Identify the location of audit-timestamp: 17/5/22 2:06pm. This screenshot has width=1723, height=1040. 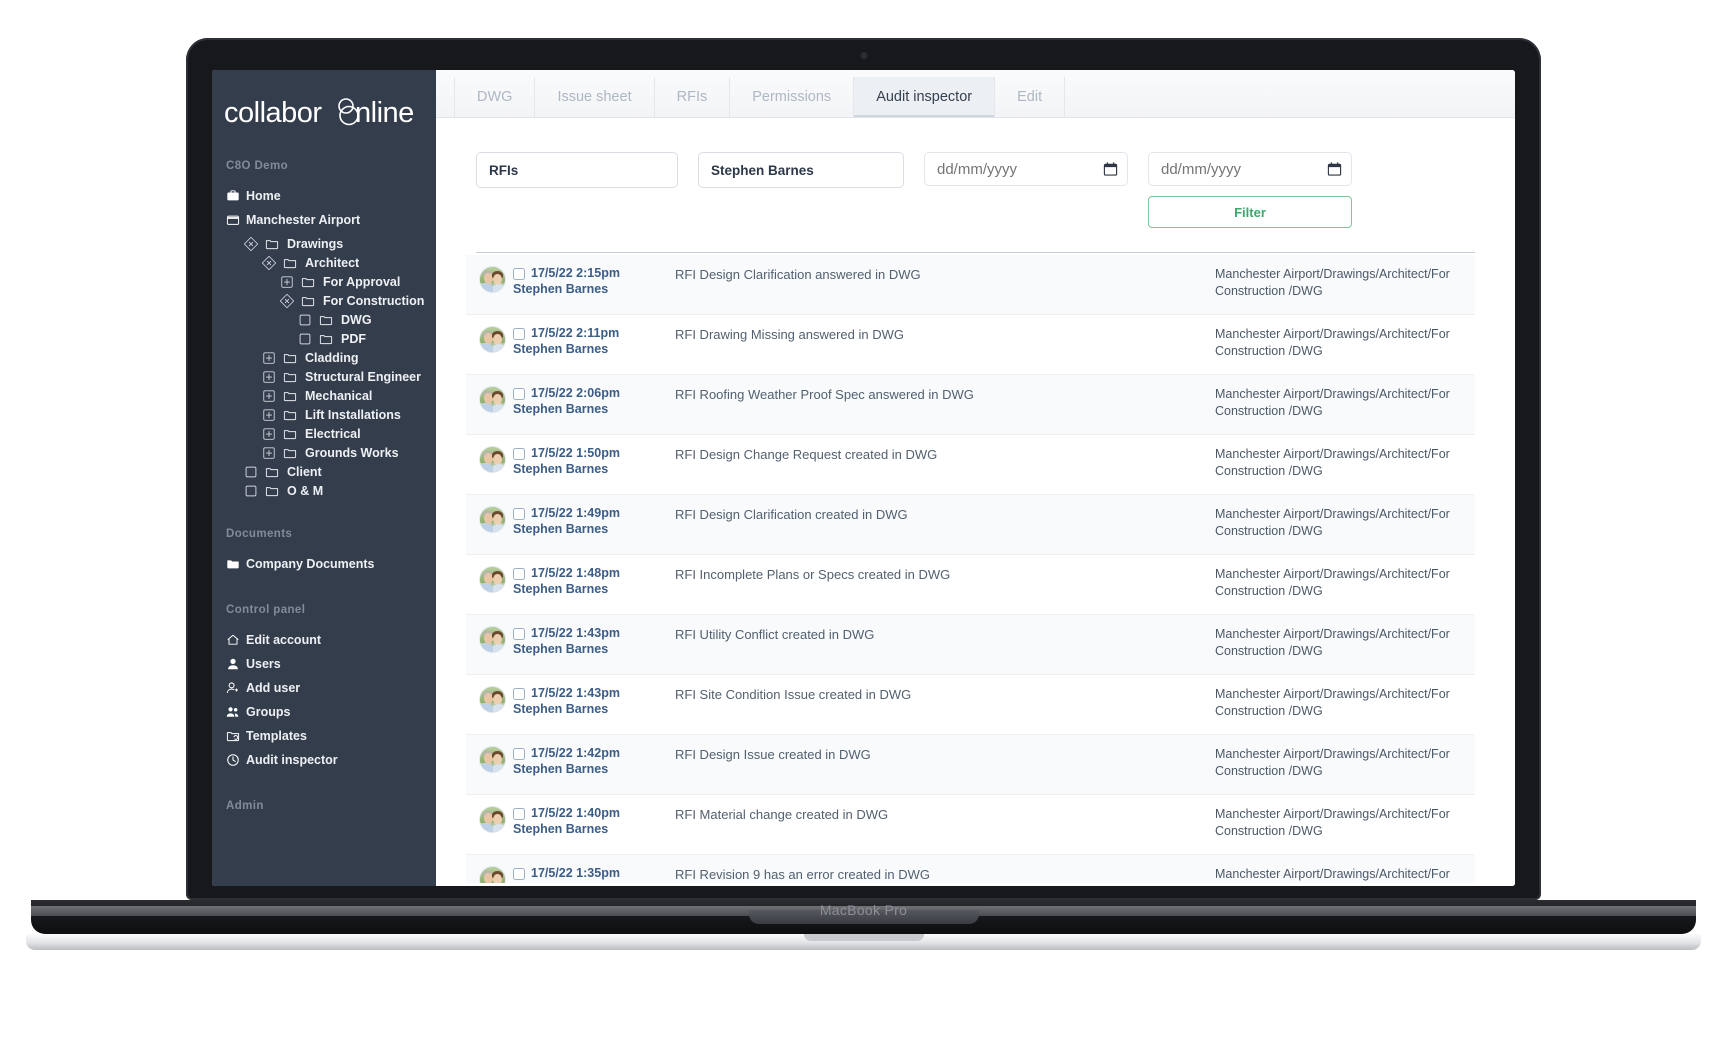
(575, 393).